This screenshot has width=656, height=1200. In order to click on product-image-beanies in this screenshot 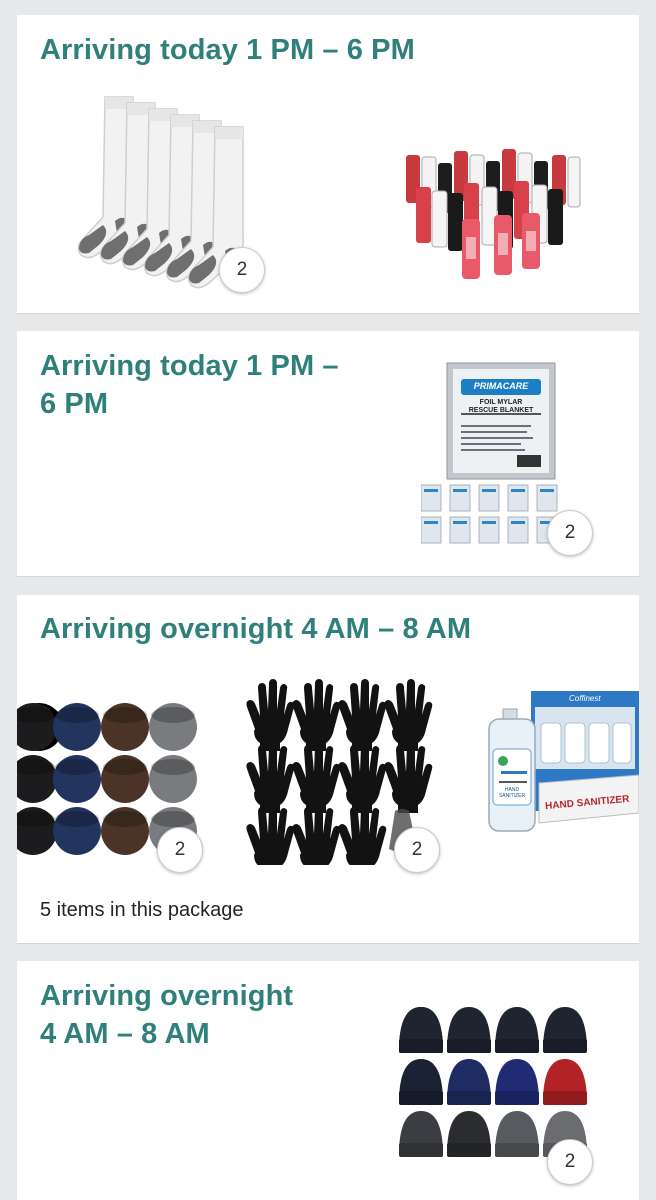, I will do `click(493, 1084)`.